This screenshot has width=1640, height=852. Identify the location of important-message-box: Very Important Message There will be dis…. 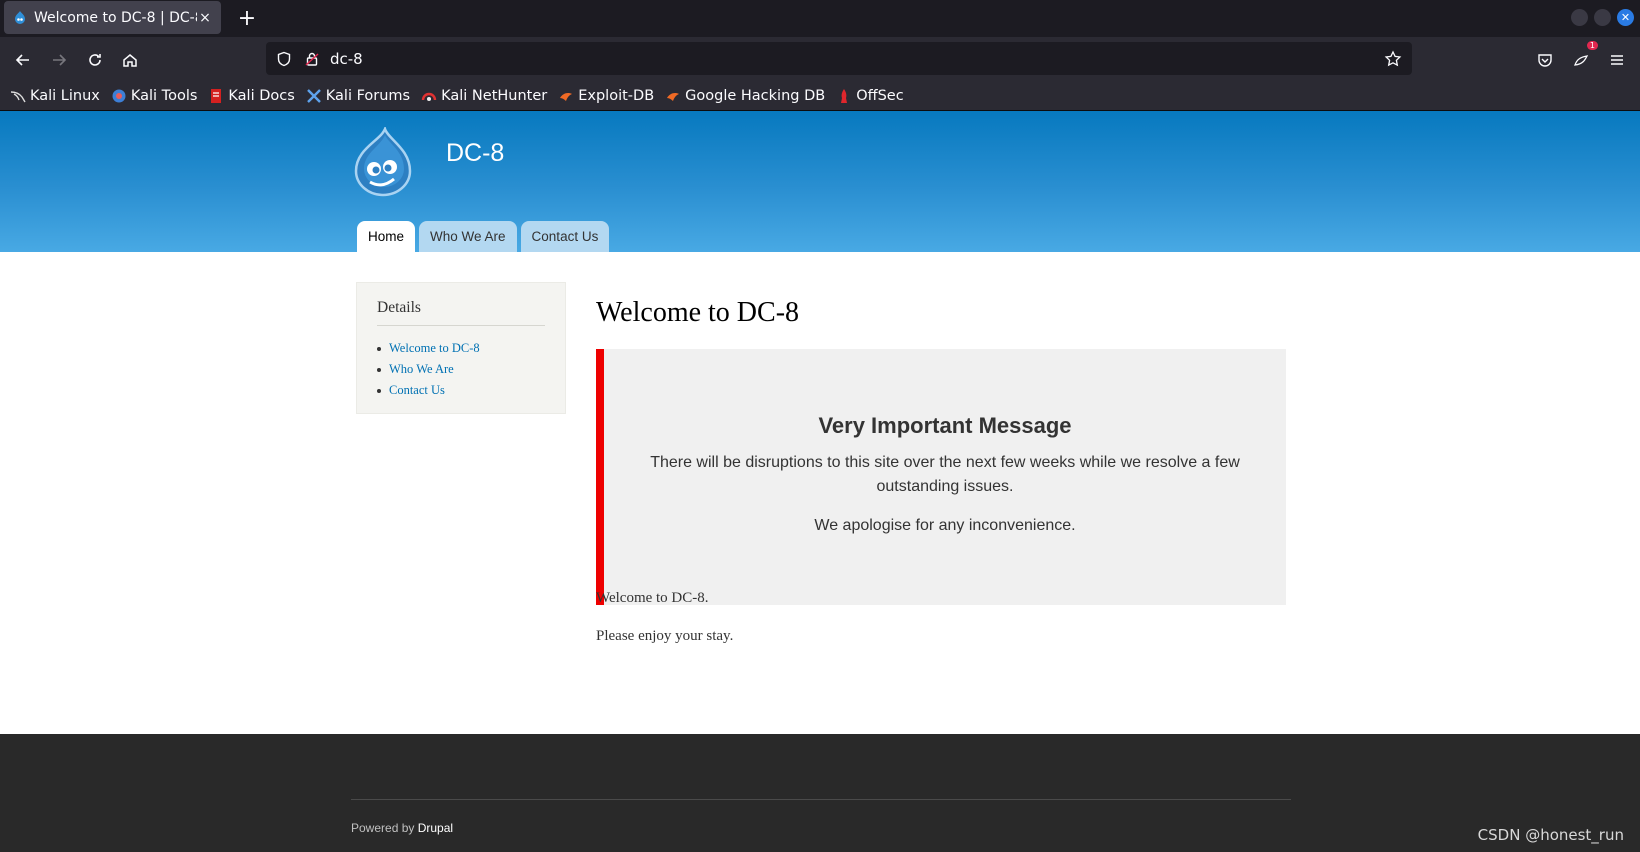
(941, 477).